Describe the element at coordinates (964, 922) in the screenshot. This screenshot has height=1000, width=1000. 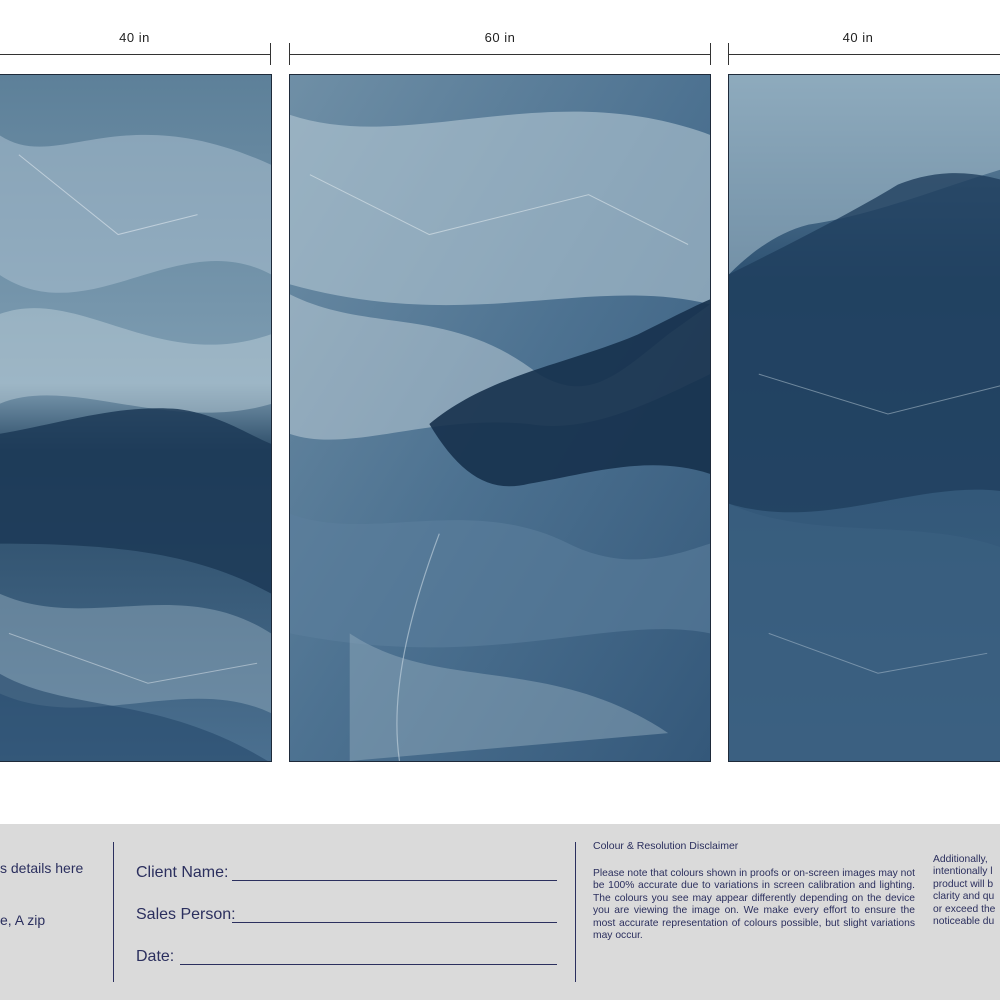
I see `additional-note-line: noticeable du` at that location.